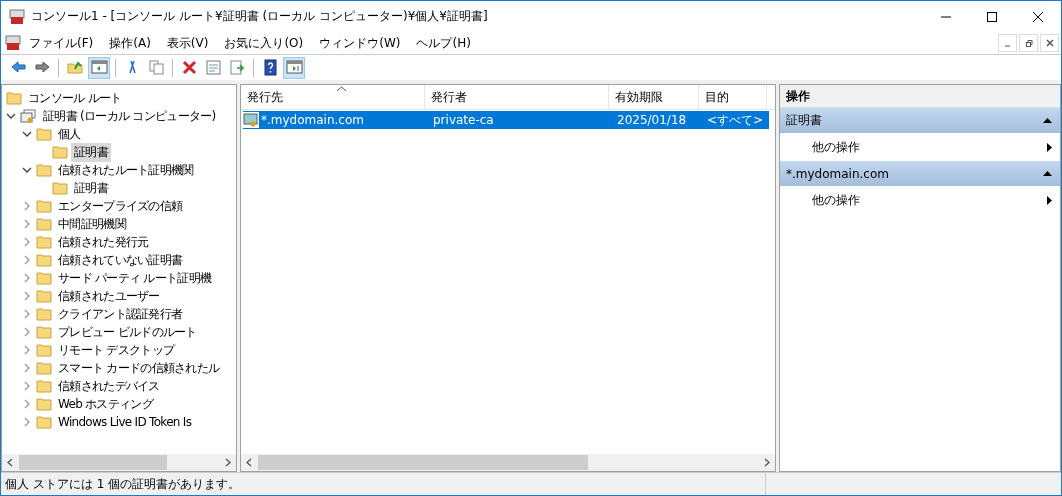 This screenshot has height=496, width=1062. I want to click on menu-item: お気に入り(O), so click(264, 43).